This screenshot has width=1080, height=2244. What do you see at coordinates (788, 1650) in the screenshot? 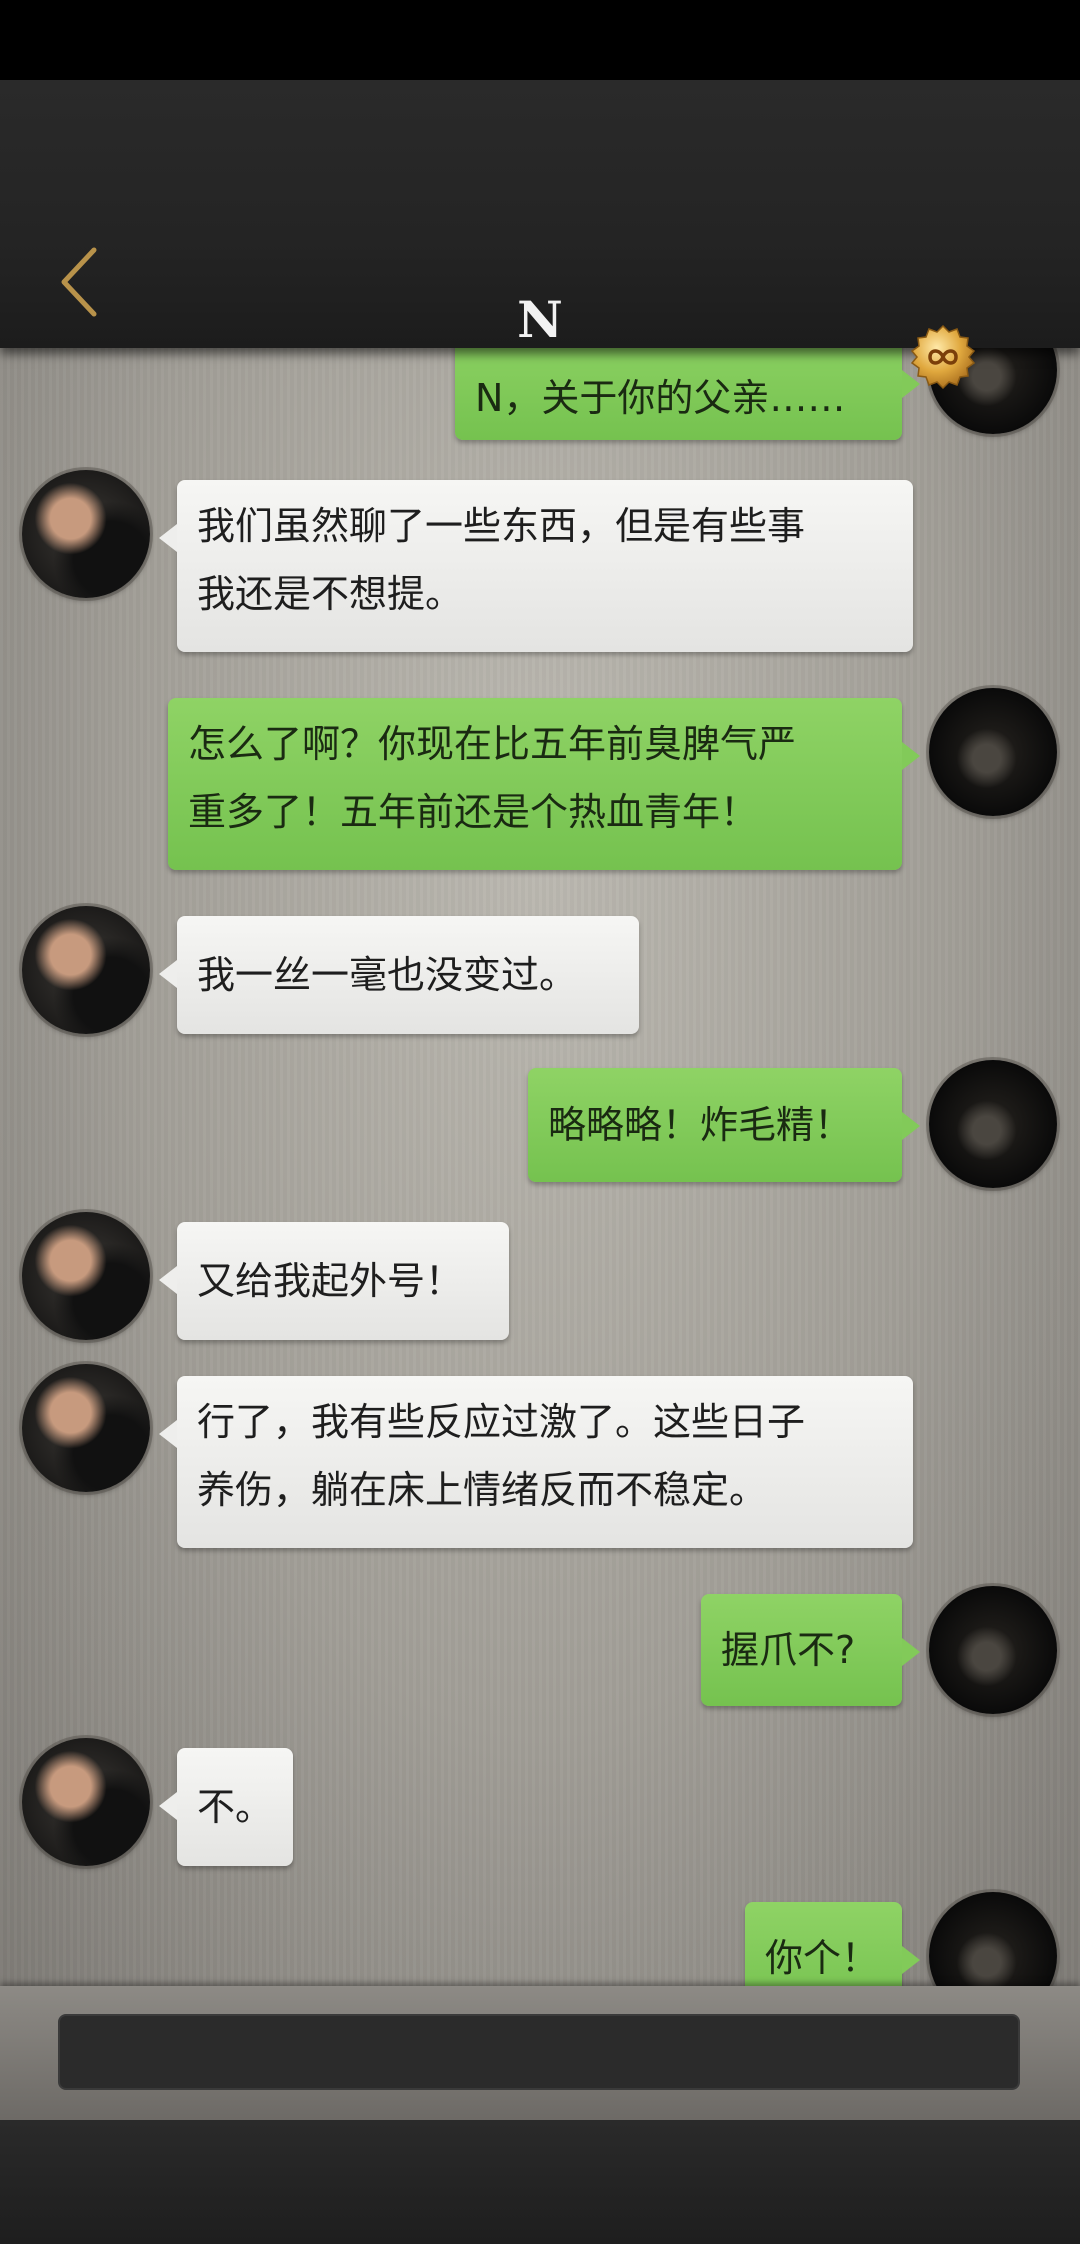
I see `message-text: 握爪不?` at bounding box center [788, 1650].